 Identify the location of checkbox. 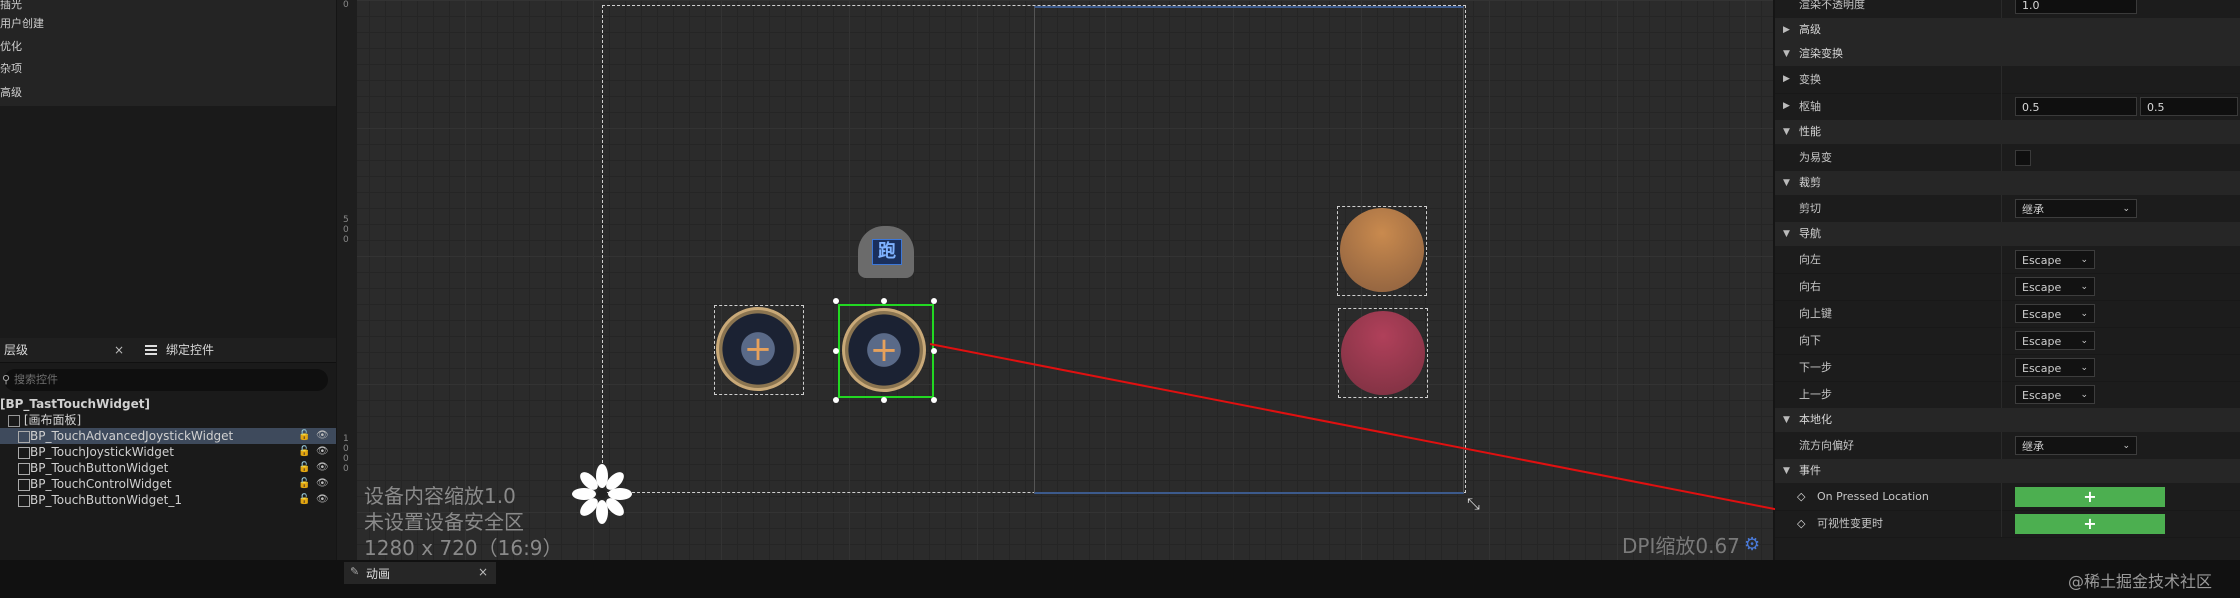
(2023, 158).